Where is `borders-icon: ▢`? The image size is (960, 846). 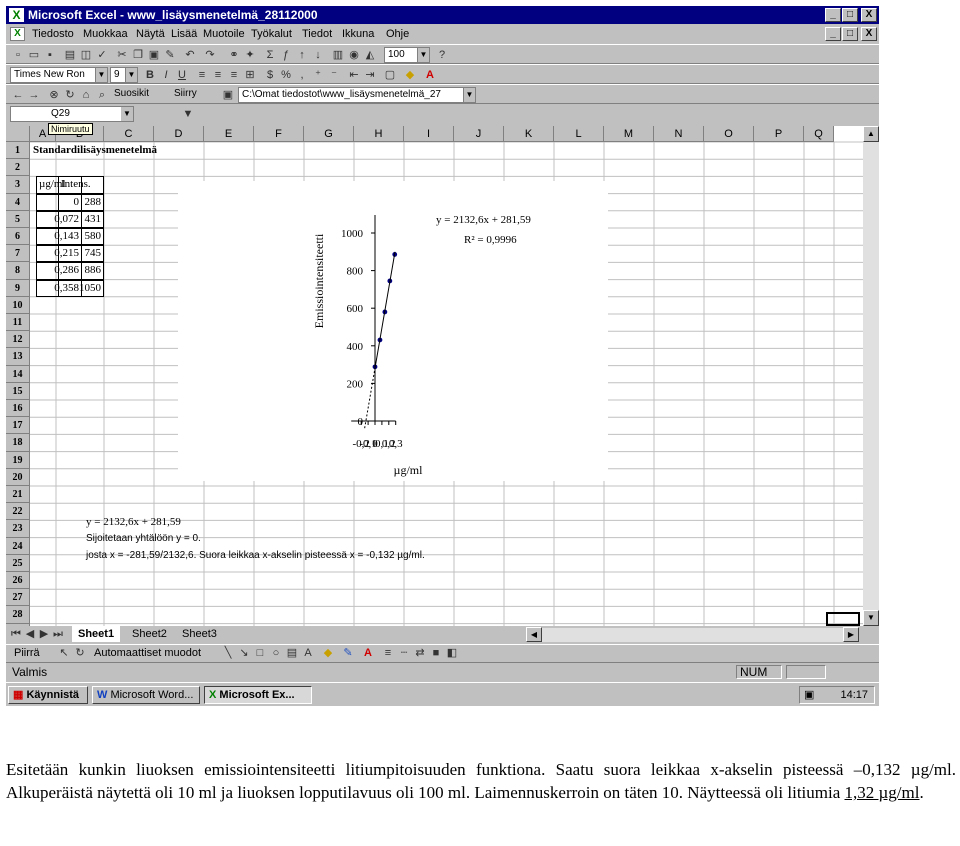 borders-icon: ▢ is located at coordinates (390, 75).